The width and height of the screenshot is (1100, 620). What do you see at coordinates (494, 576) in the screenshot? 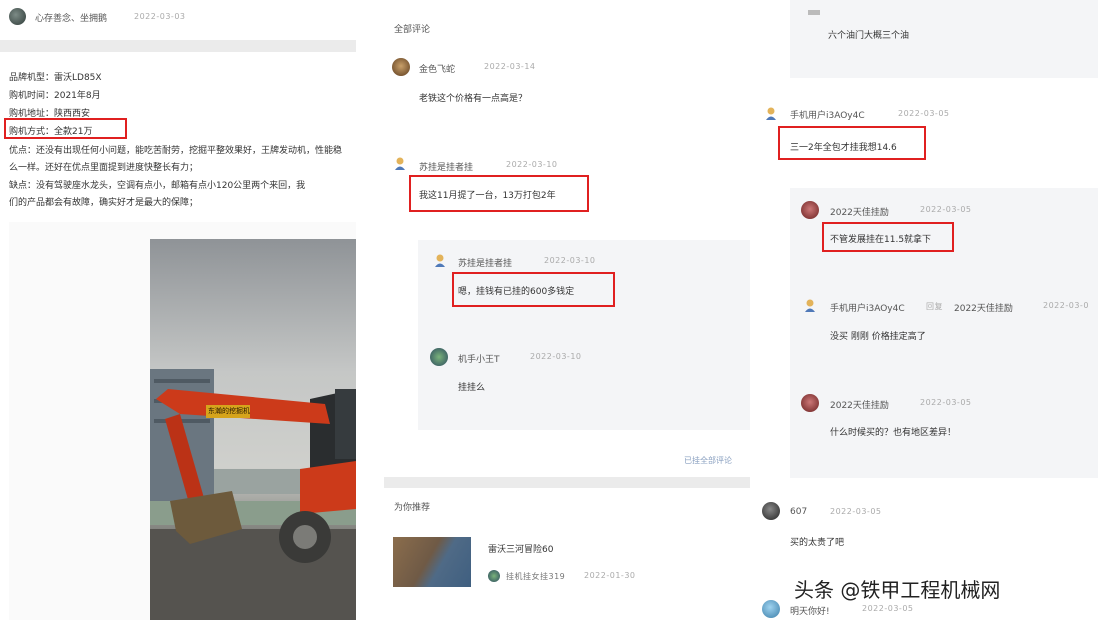
I see `recommend-author-avatar` at bounding box center [494, 576].